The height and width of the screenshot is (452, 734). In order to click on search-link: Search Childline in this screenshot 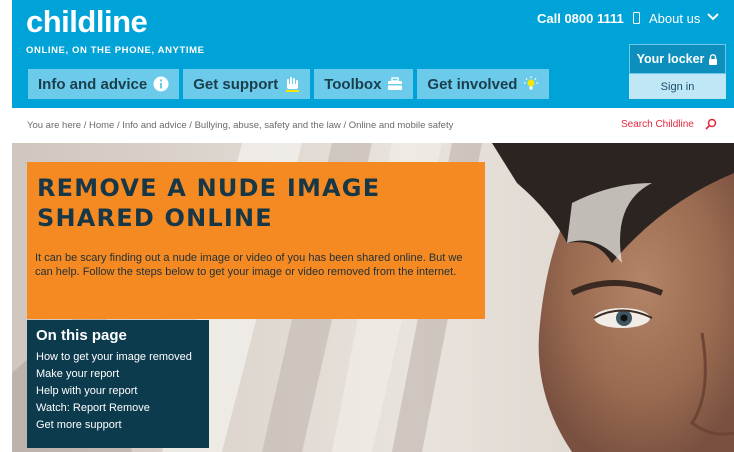, I will do `click(657, 124)`.